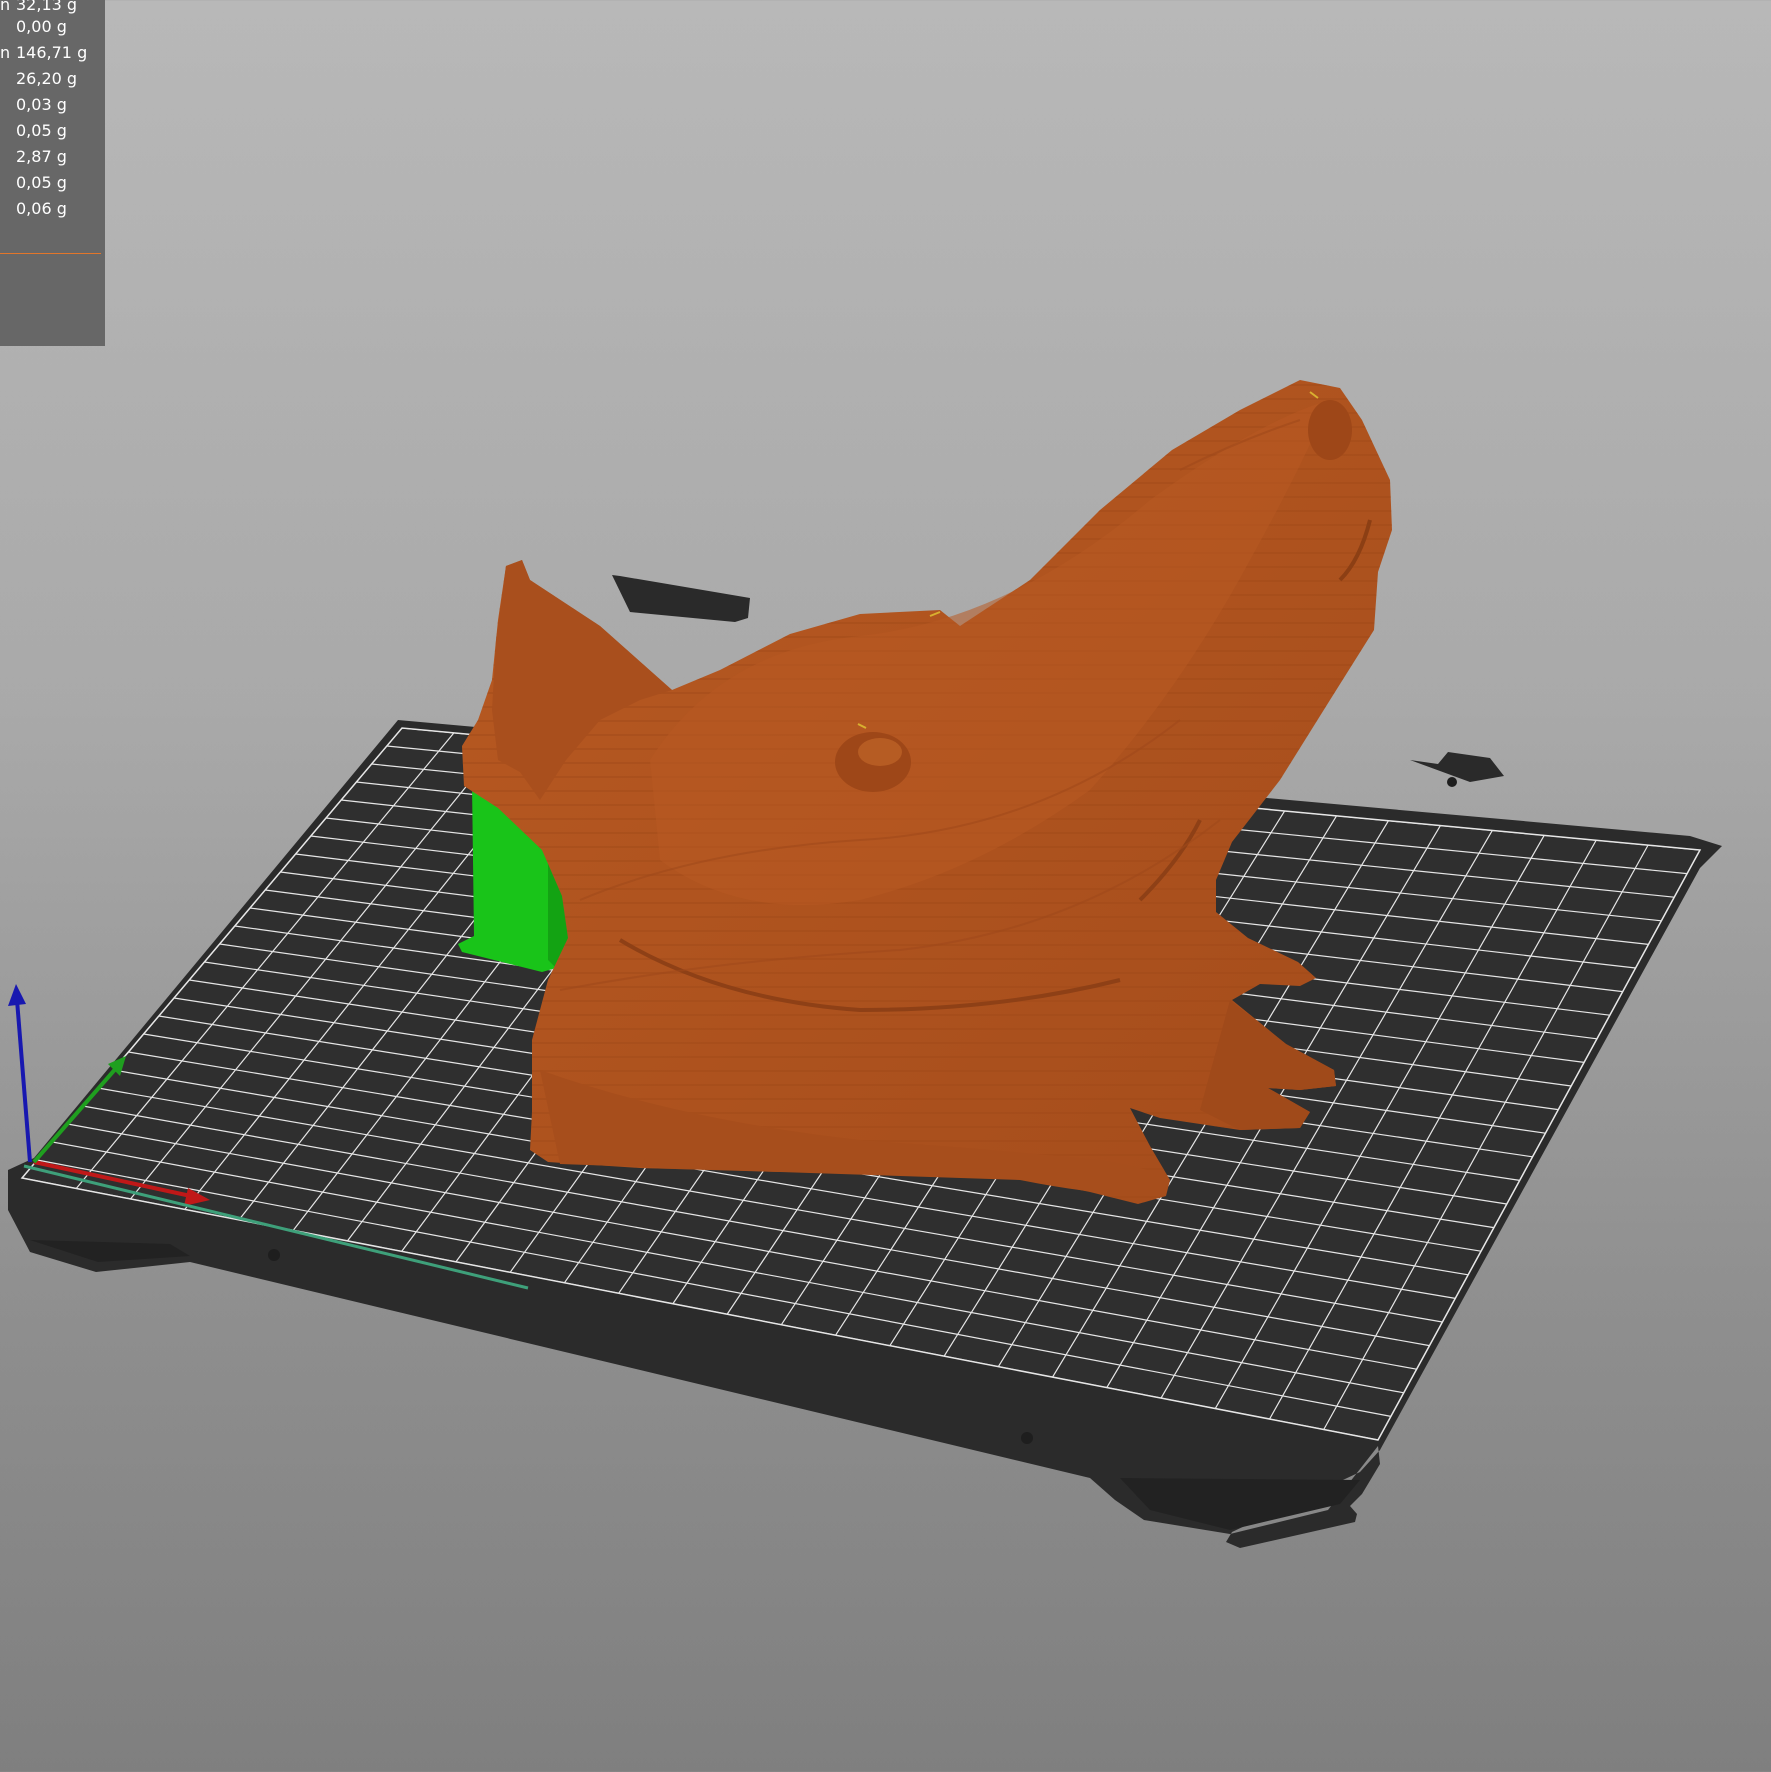  What do you see at coordinates (5, 52) in the screenshot?
I see `filament-usage-label-fragment: n` at bounding box center [5, 52].